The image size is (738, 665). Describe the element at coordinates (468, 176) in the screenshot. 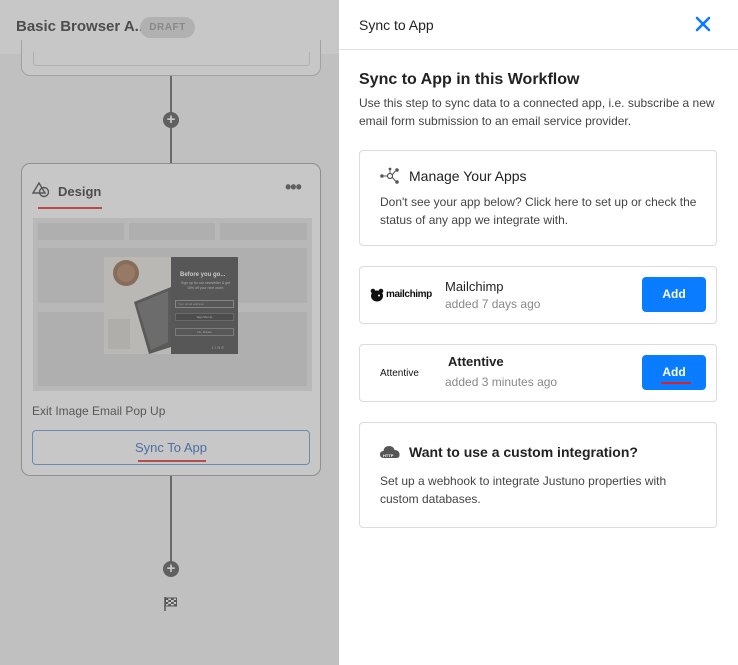

I see `manage-apps-title: Manage Your Apps` at that location.